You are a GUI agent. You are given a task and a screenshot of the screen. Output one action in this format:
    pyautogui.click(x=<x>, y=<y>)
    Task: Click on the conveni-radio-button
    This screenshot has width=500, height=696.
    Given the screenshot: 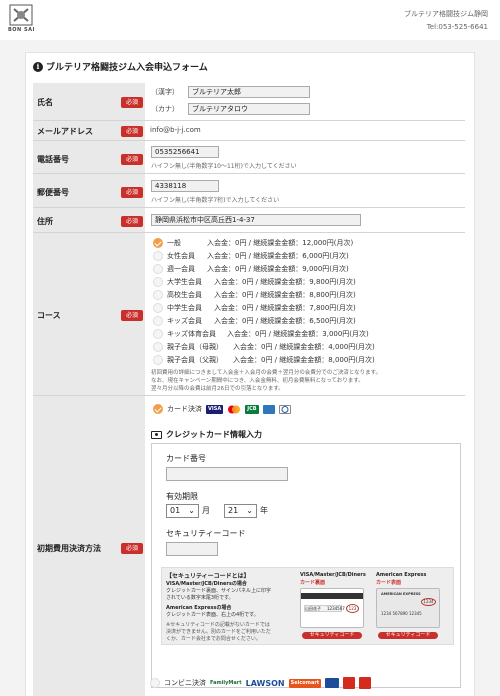 What is the action you would take?
    pyautogui.click(x=155, y=683)
    